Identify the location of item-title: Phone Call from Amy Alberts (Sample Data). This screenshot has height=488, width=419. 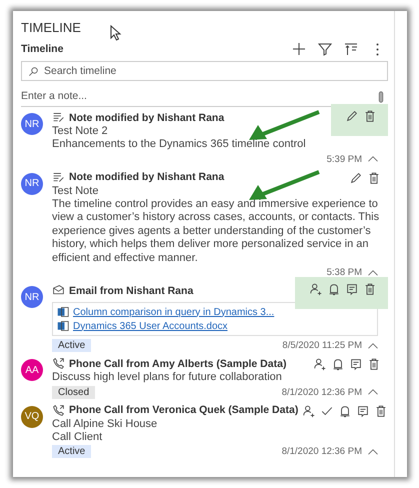
(178, 364).